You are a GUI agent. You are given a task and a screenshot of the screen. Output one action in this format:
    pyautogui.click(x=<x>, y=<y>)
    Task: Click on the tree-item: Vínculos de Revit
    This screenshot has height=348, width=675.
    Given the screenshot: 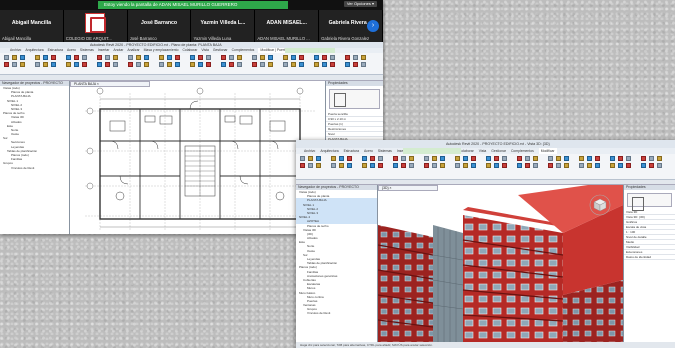 What is the action you would take?
    pyautogui.click(x=336, y=313)
    